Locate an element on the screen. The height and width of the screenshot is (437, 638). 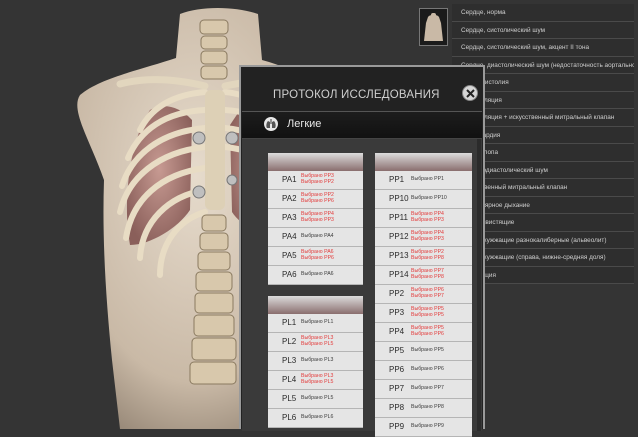
mismatch-value: Выбрано PP7 is located at coordinates (427, 296).